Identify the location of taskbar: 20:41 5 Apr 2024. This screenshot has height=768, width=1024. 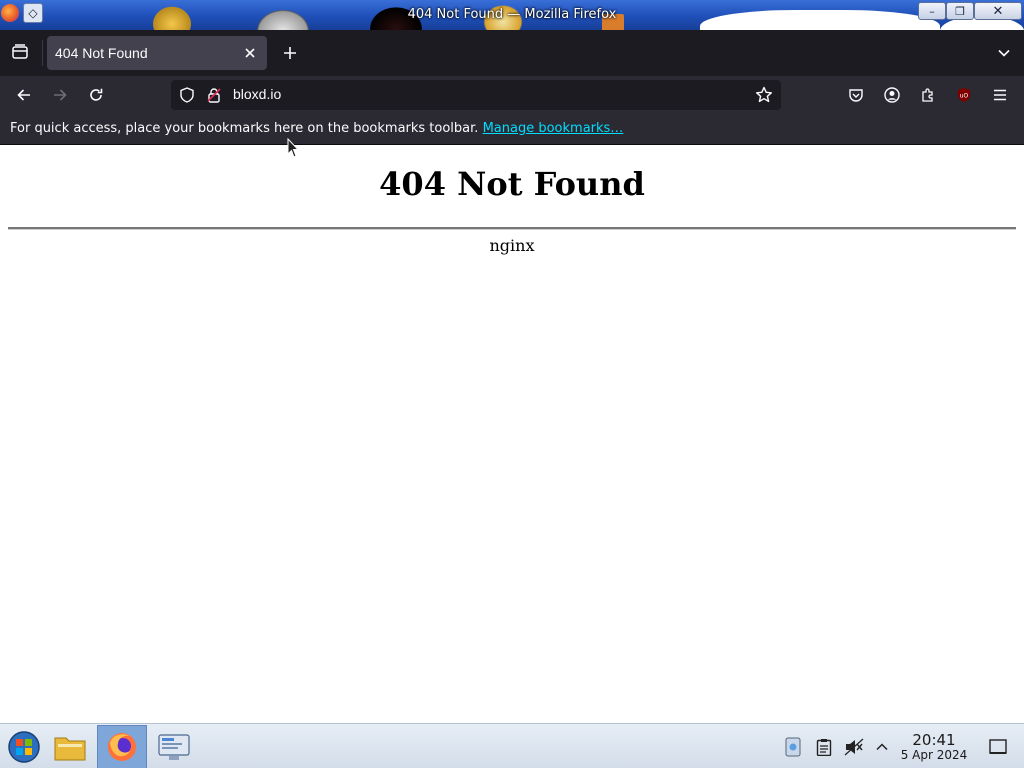
(512, 745).